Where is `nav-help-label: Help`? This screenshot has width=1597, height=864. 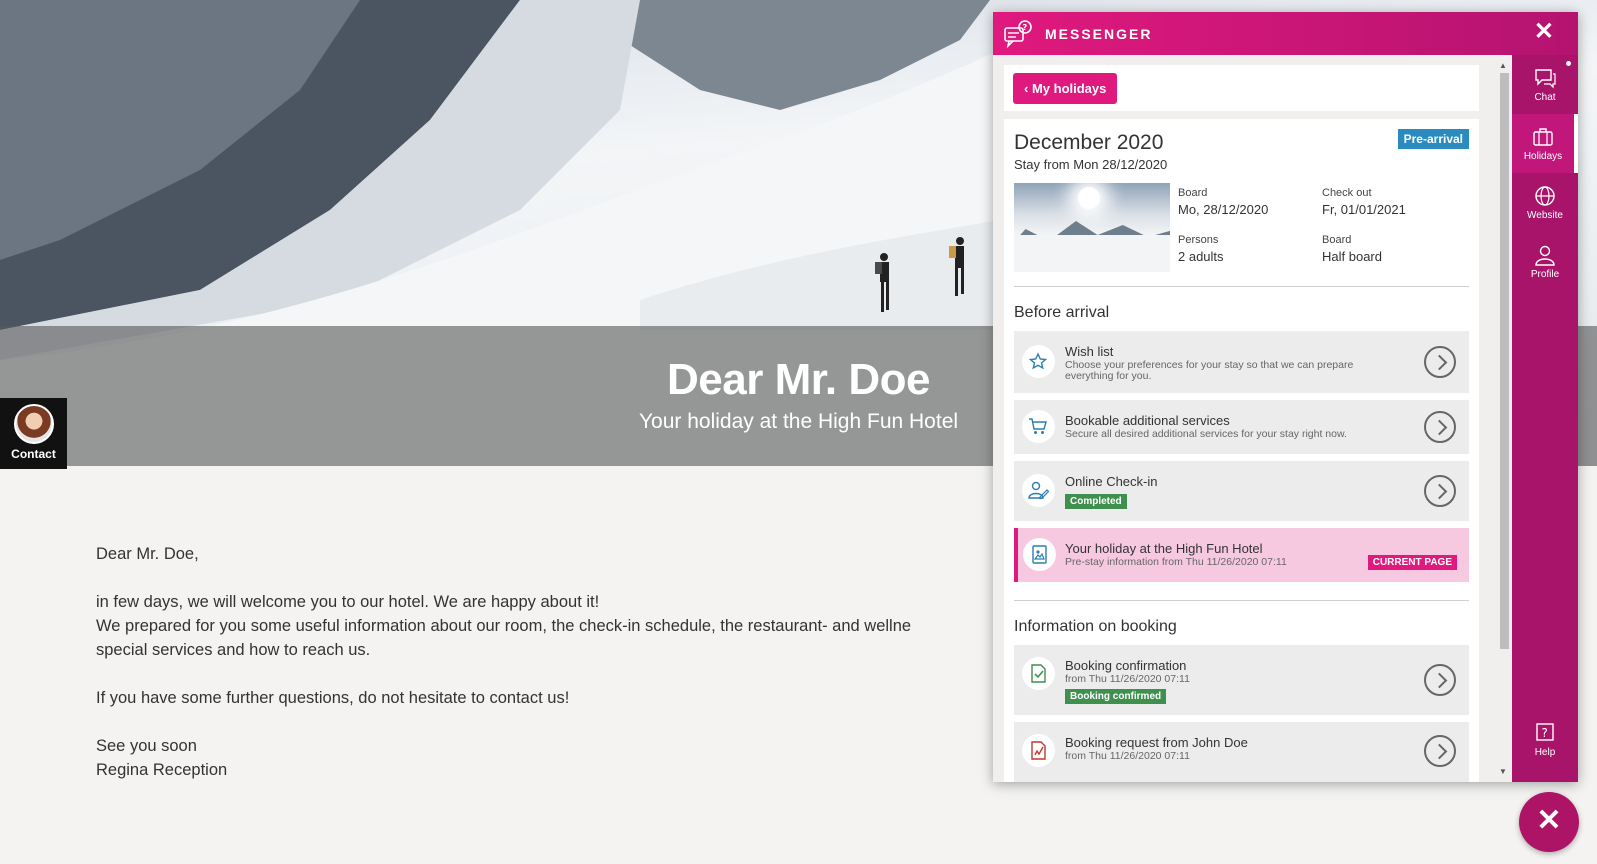
nav-help-label: Help is located at coordinates (1545, 752).